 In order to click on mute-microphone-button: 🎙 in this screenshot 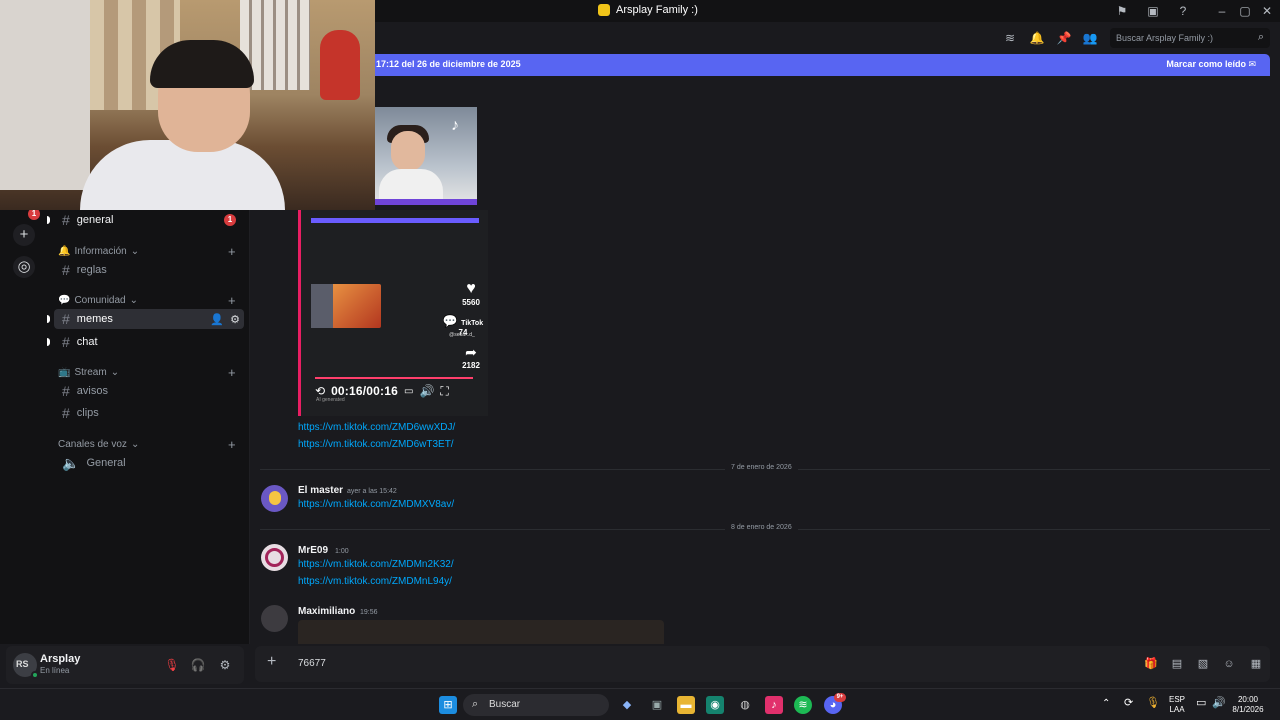, I will do `click(172, 665)`.